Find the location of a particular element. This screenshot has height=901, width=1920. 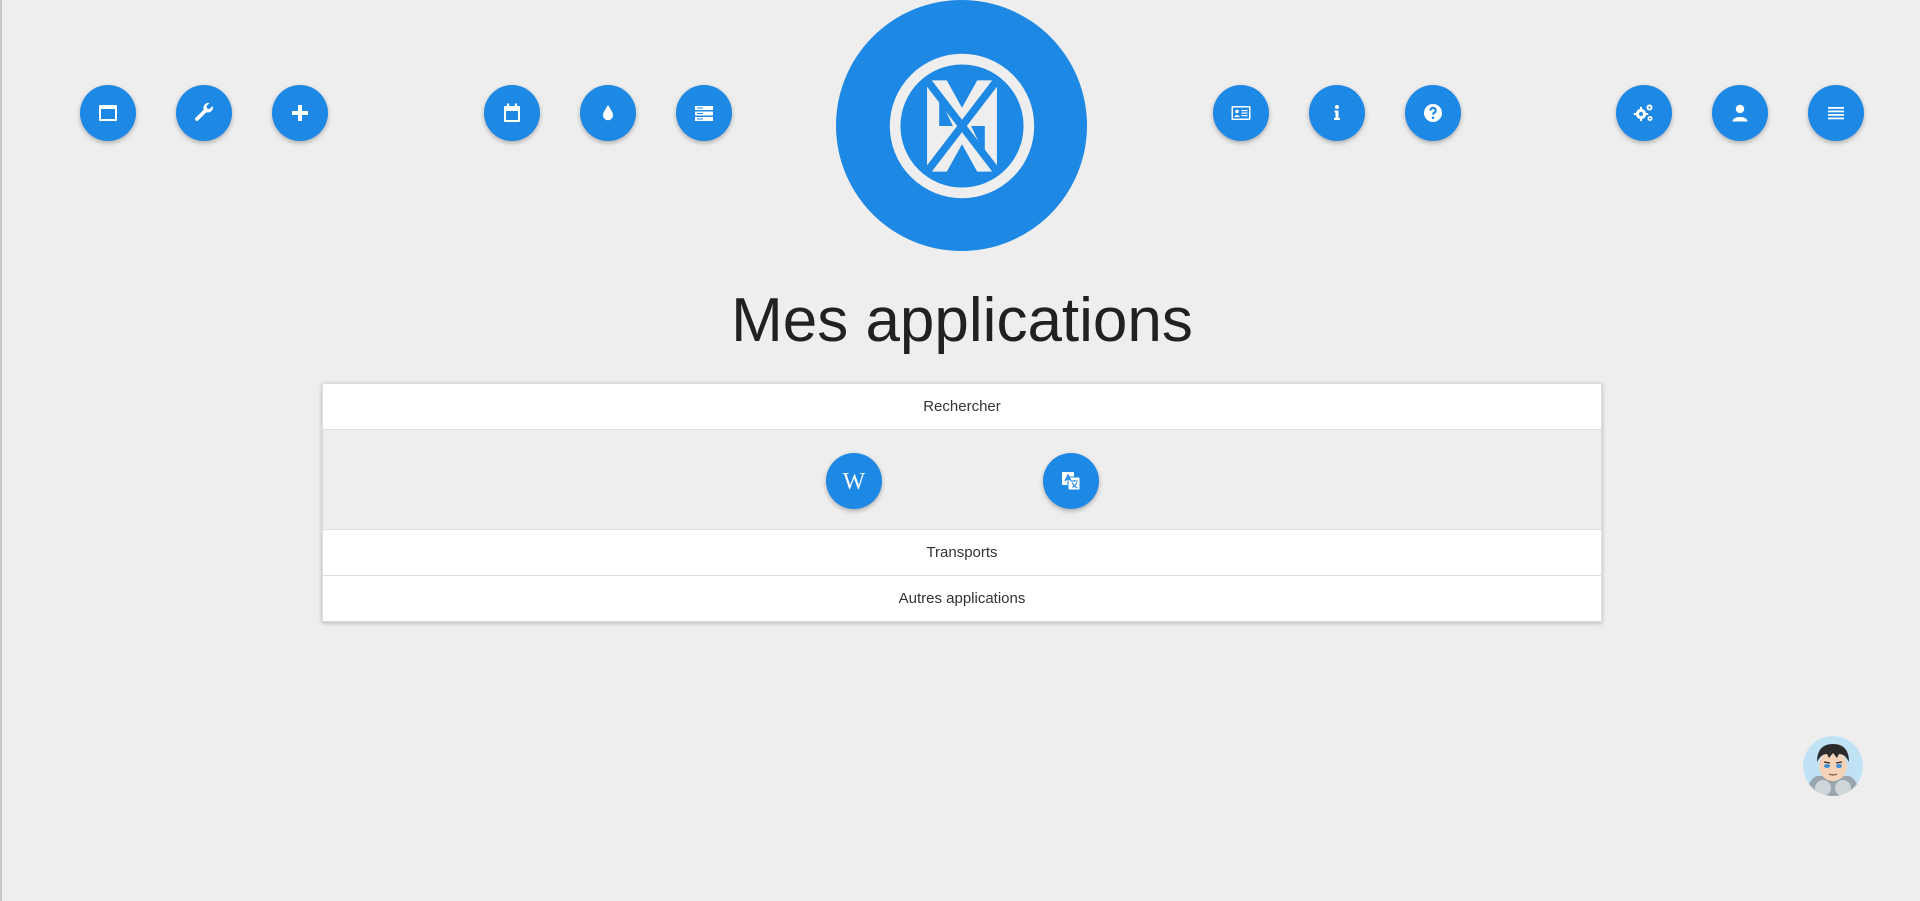

gears-icon is located at coordinates (1643, 113).